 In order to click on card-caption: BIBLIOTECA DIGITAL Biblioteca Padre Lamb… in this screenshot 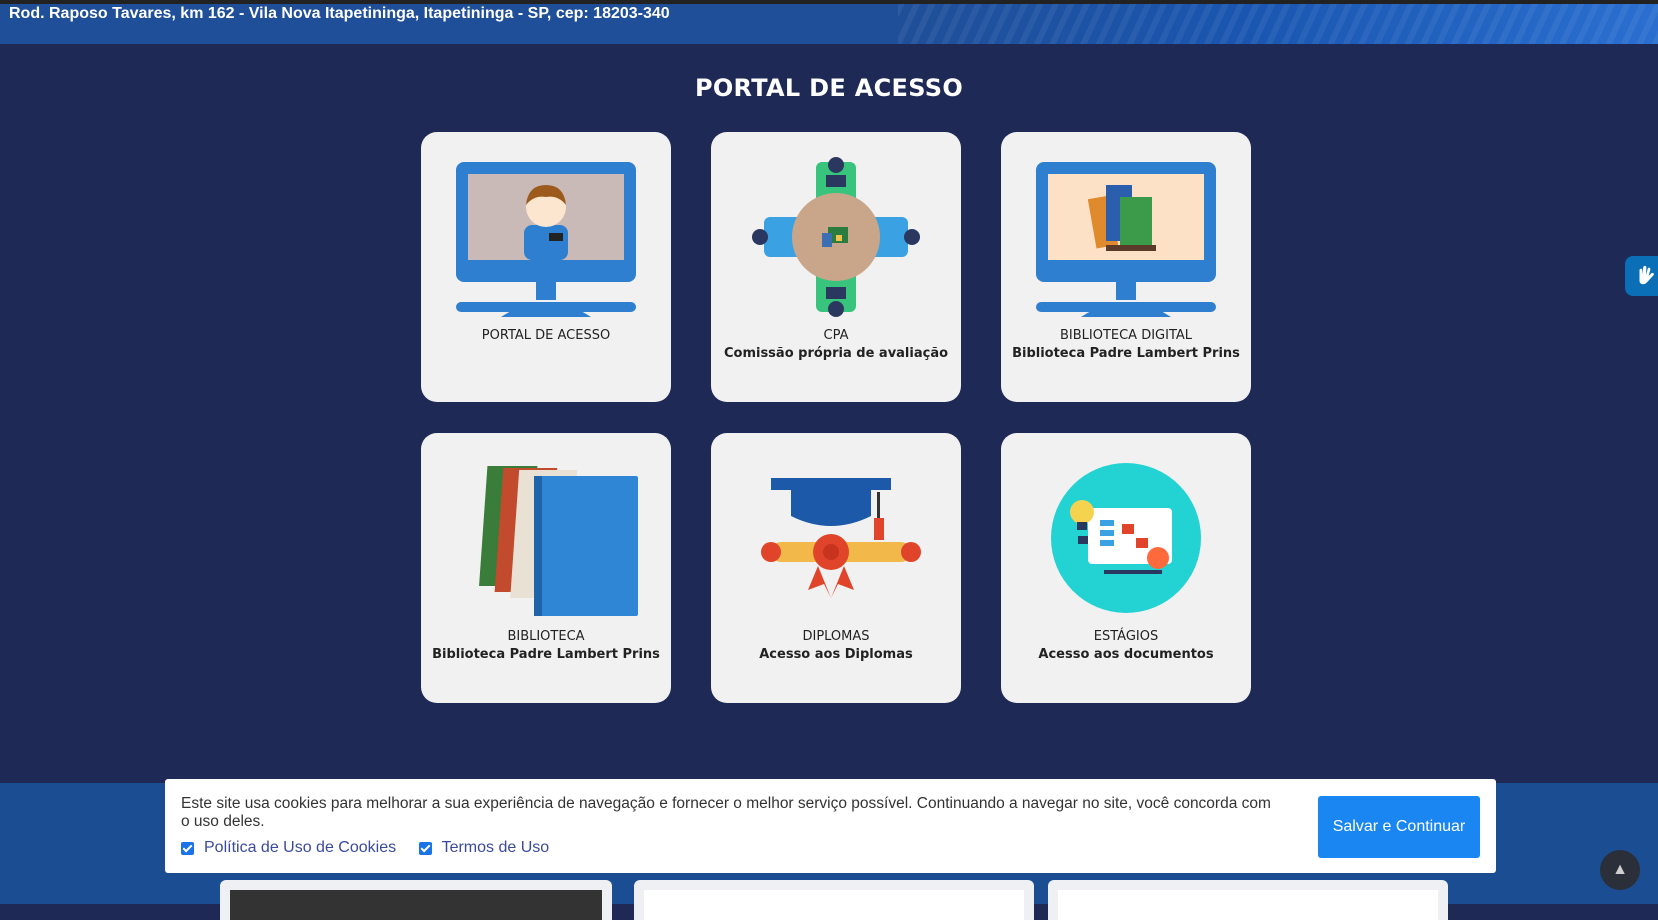, I will do `click(1126, 345)`.